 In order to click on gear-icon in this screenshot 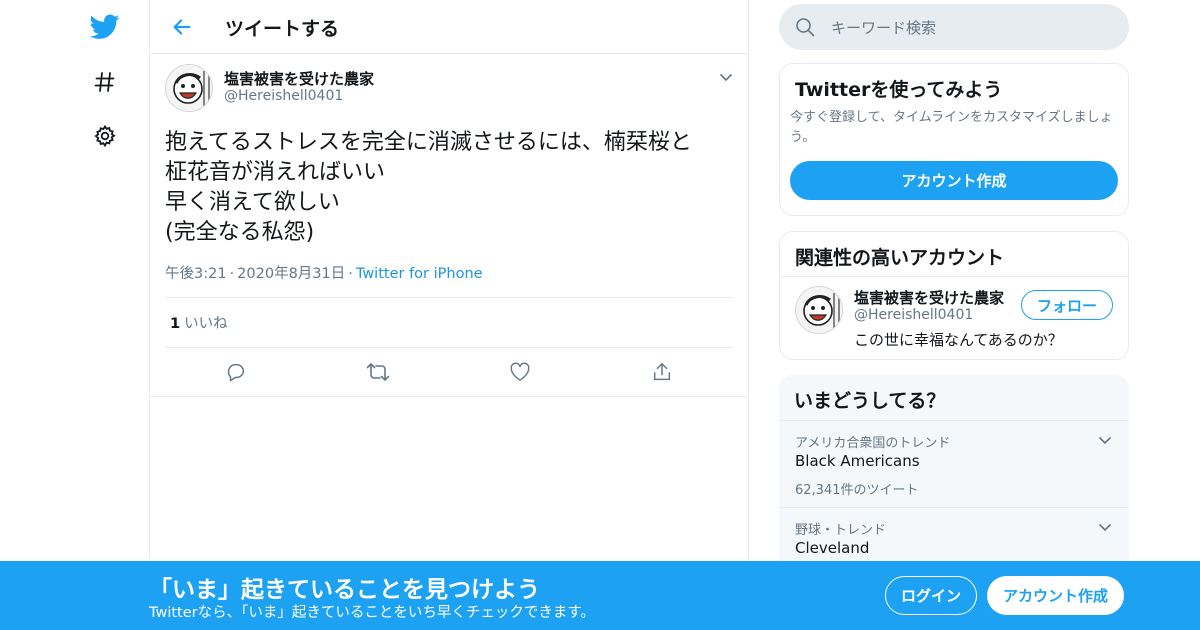, I will do `click(105, 136)`.